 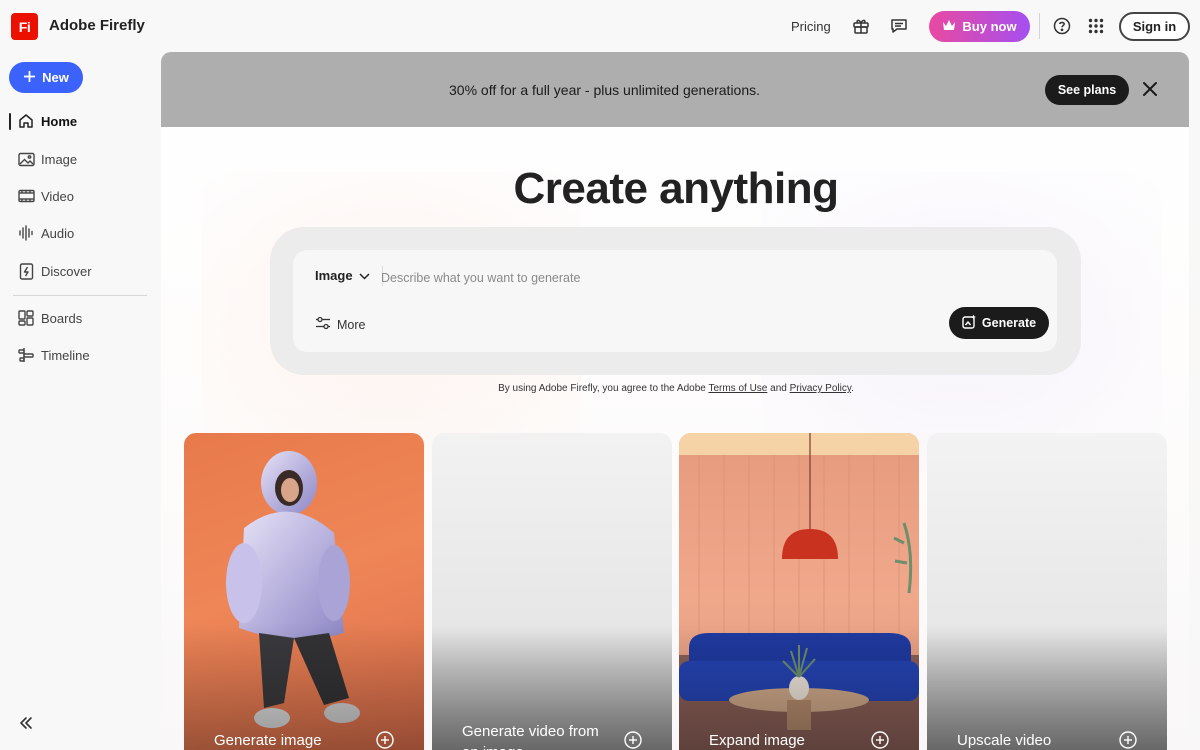 I want to click on discover-icon, so click(x=26, y=271).